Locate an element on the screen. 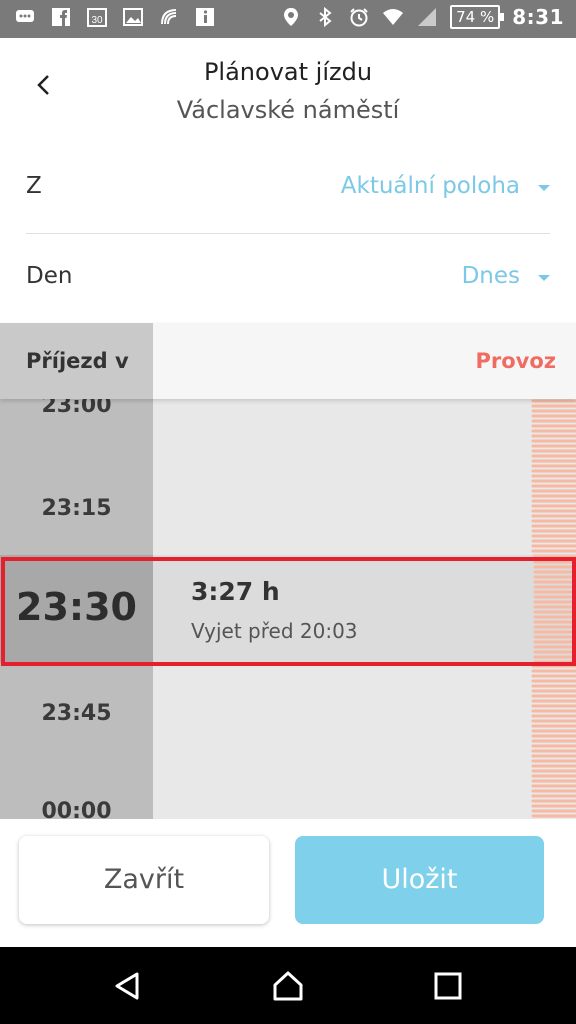 Image resolution: width=576 pixels, height=1024 pixels. selected-time: 23:30 is located at coordinates (76, 607).